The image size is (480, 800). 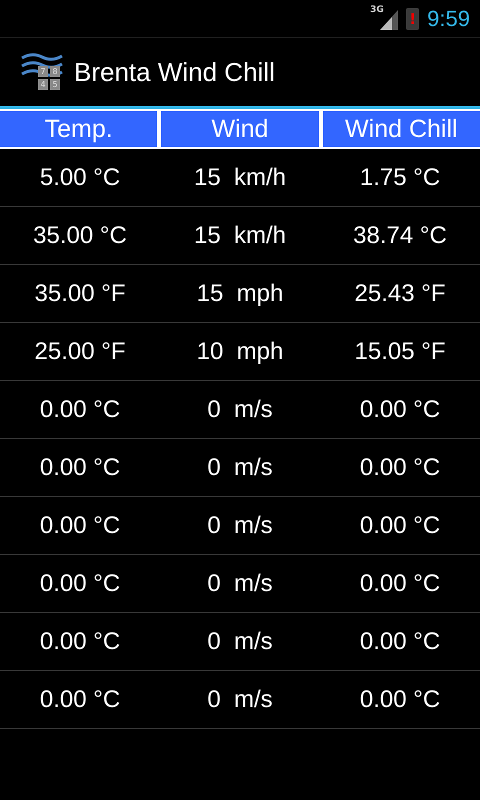 I want to click on table-cell-text: 25.43 °F, so click(x=400, y=294).